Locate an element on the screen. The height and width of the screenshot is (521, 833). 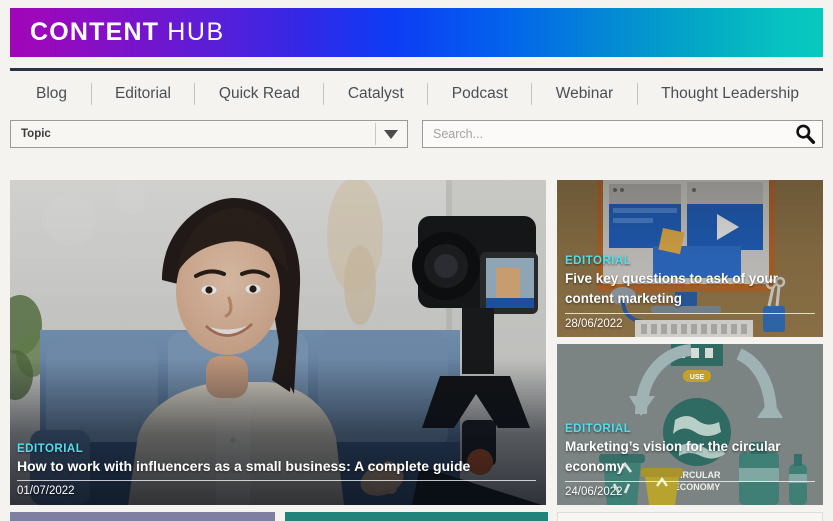
side-2-card-rule is located at coordinates (690, 482).